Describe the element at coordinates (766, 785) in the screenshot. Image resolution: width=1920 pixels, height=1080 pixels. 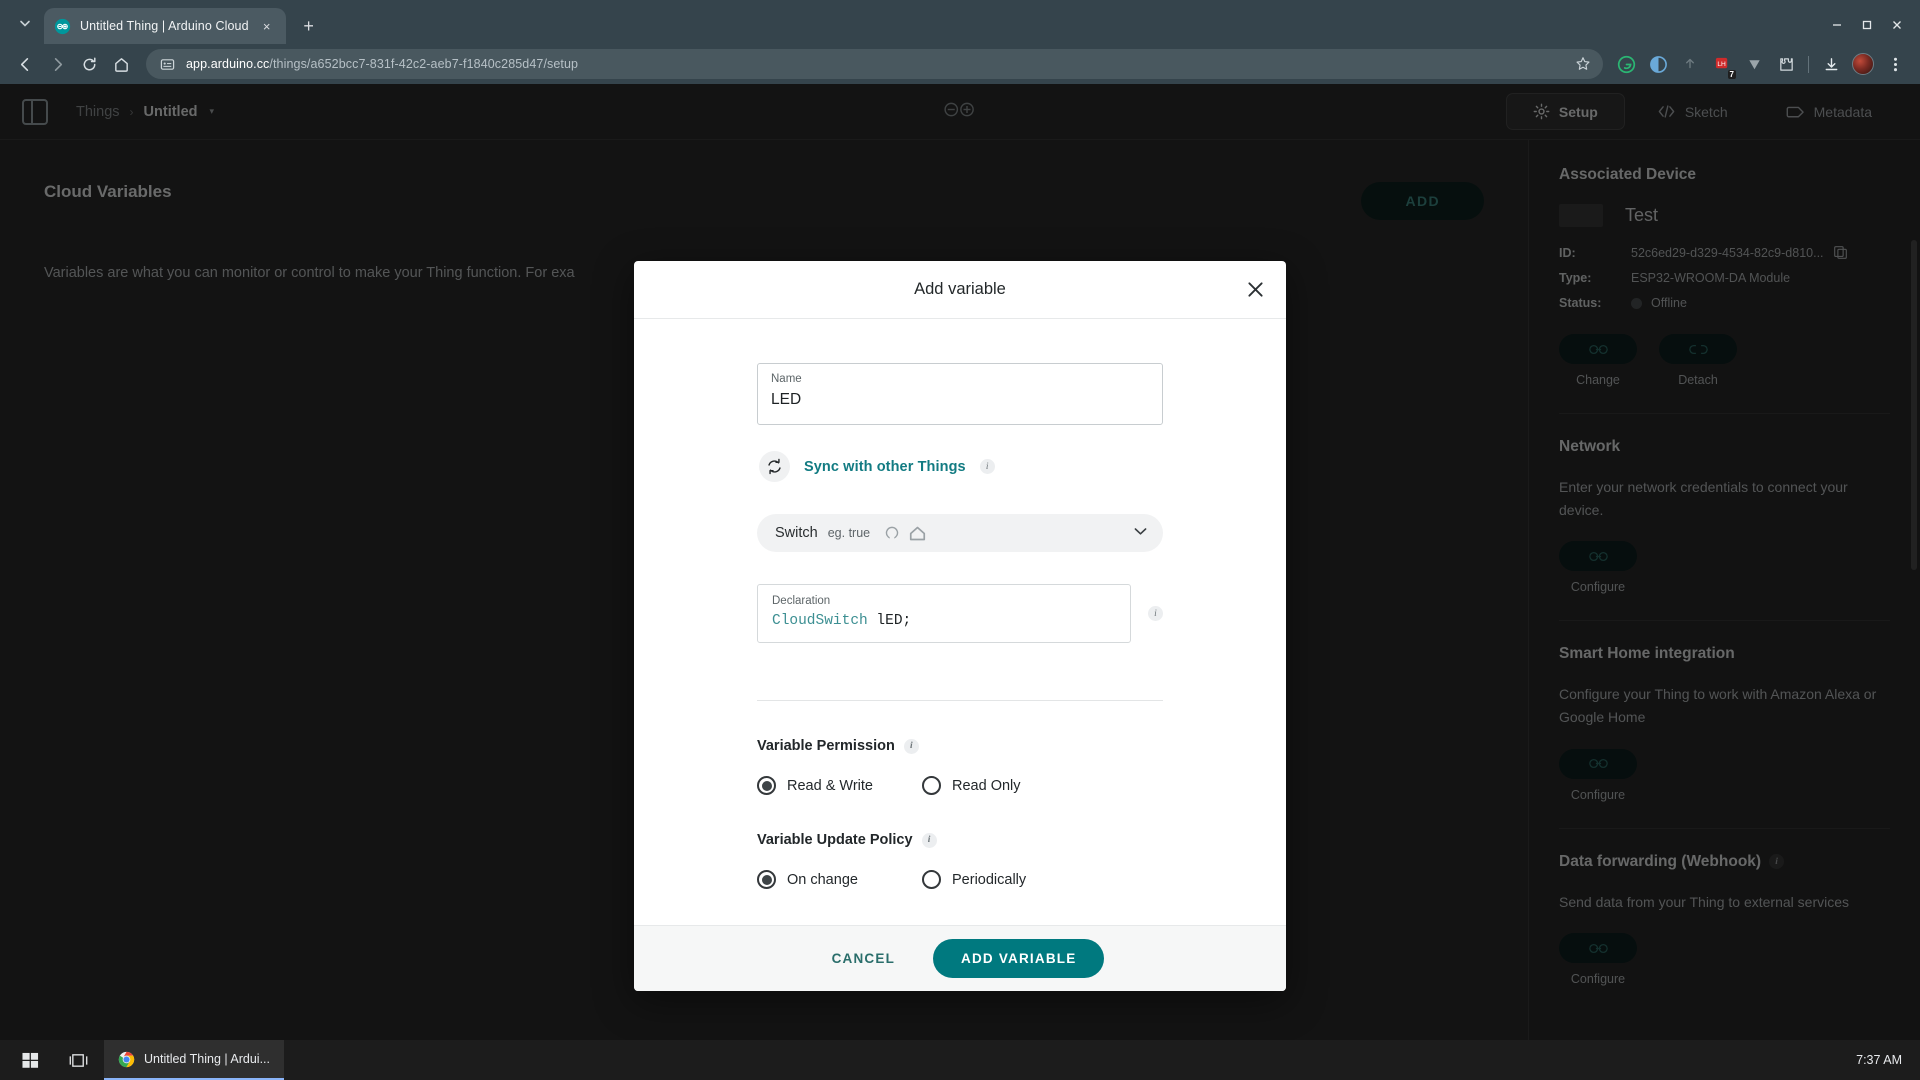
I see `radio-read-write-control` at that location.